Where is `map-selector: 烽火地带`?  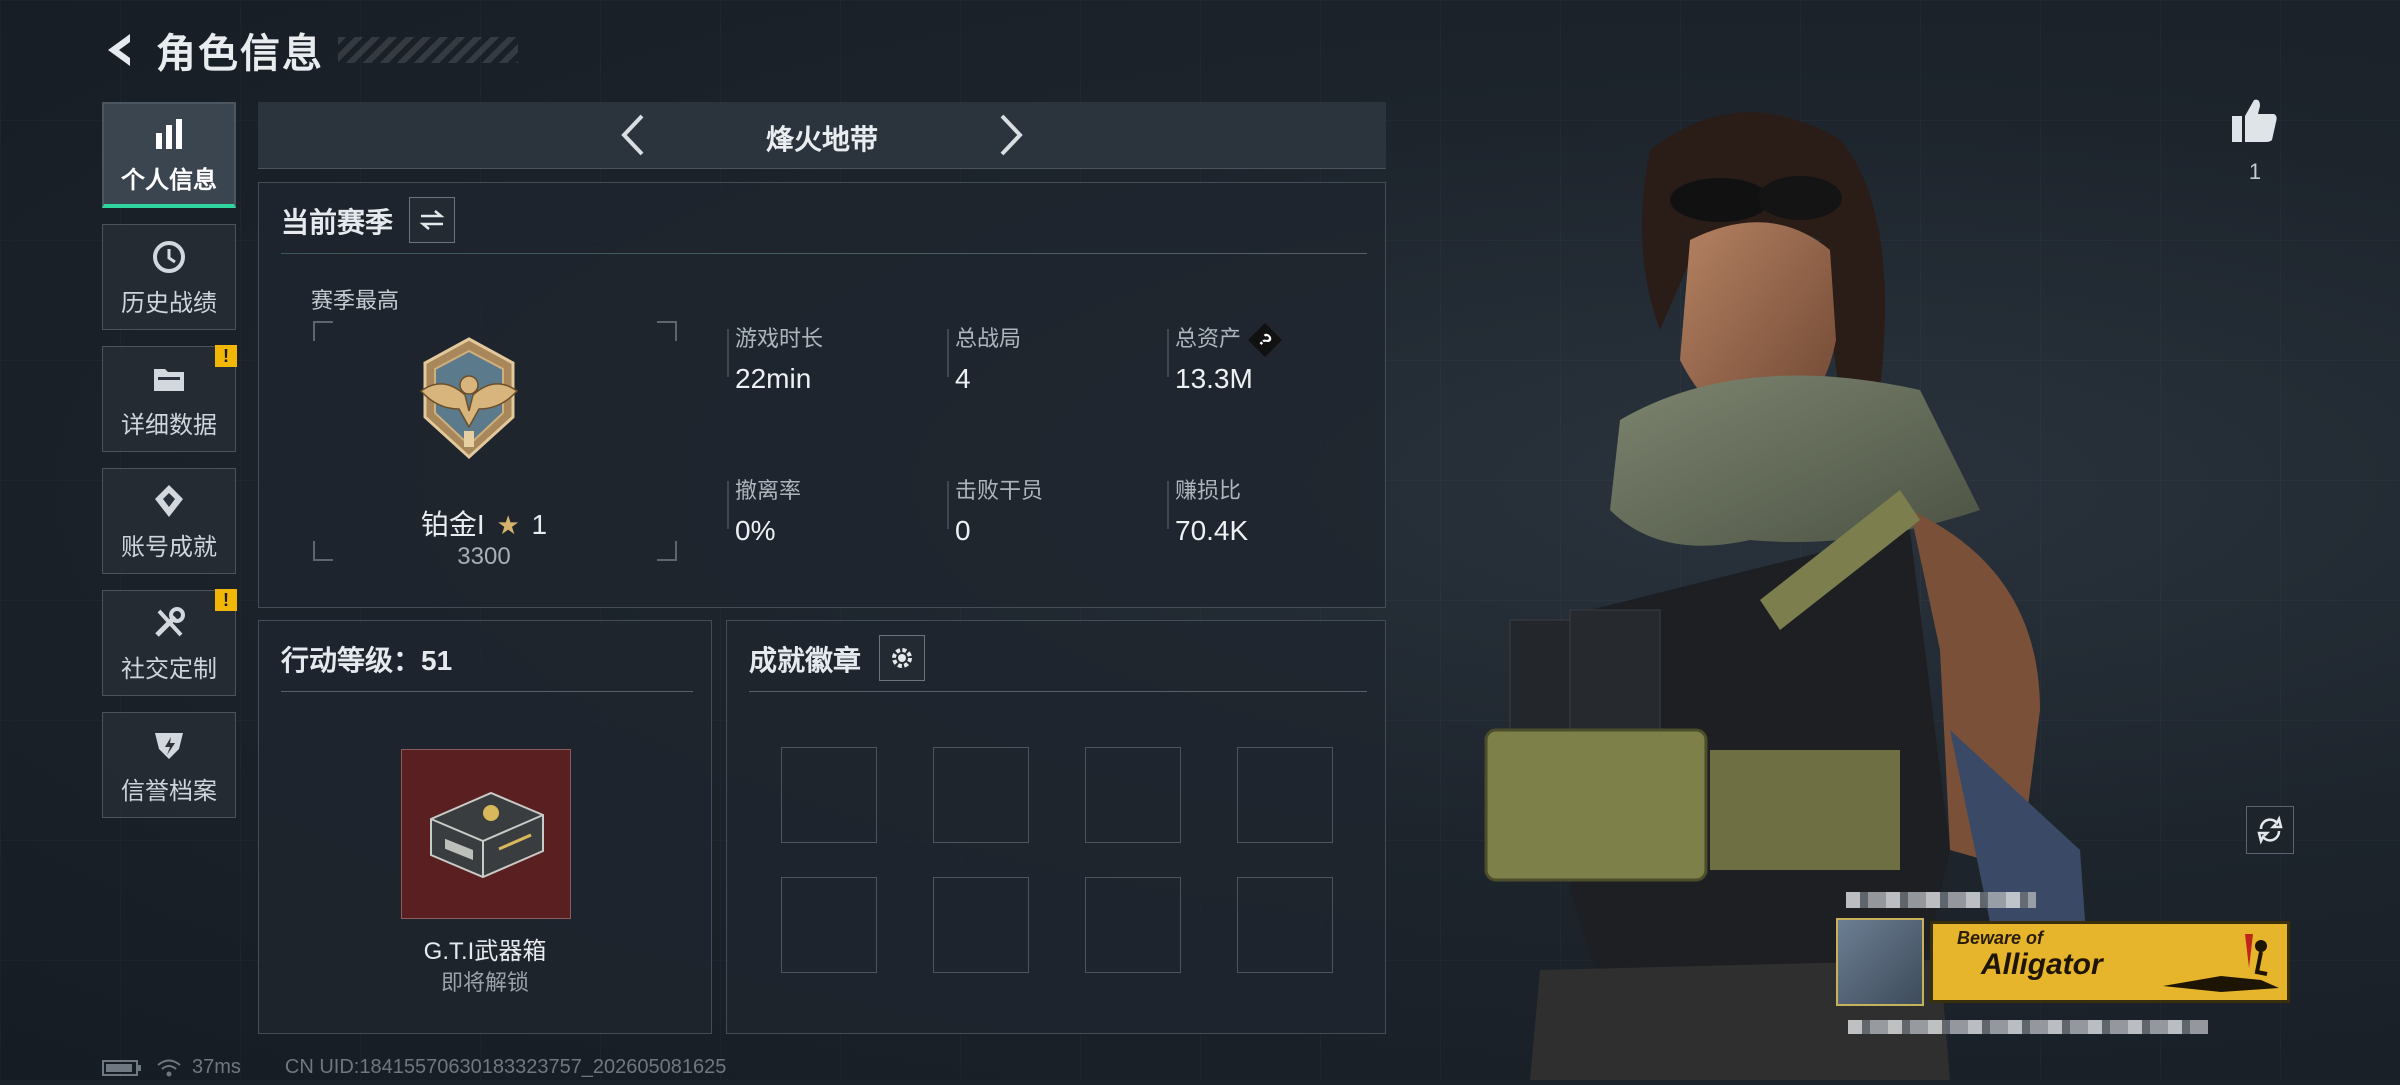 map-selector: 烽火地带 is located at coordinates (822, 135).